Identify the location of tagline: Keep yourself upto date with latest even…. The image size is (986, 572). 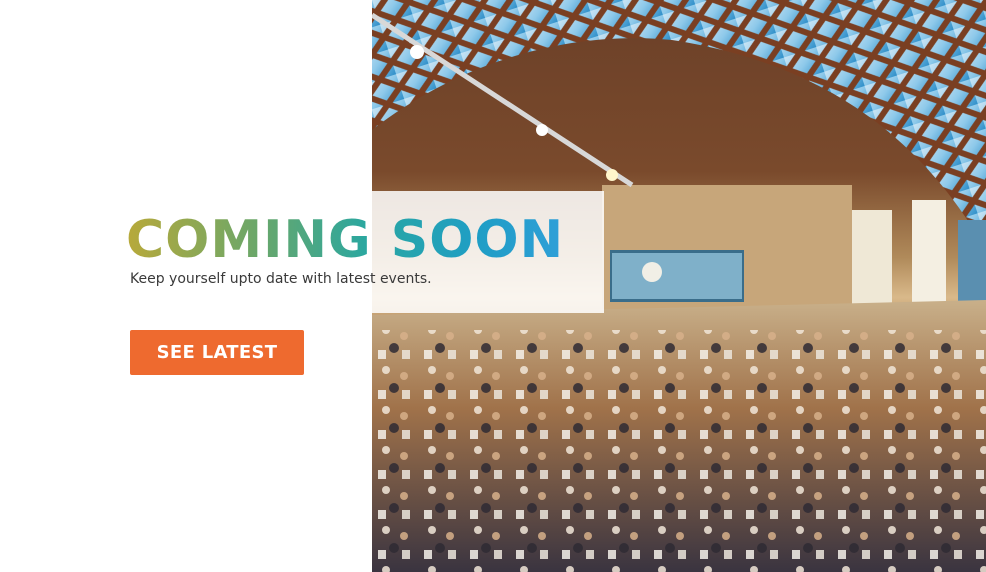
(281, 279).